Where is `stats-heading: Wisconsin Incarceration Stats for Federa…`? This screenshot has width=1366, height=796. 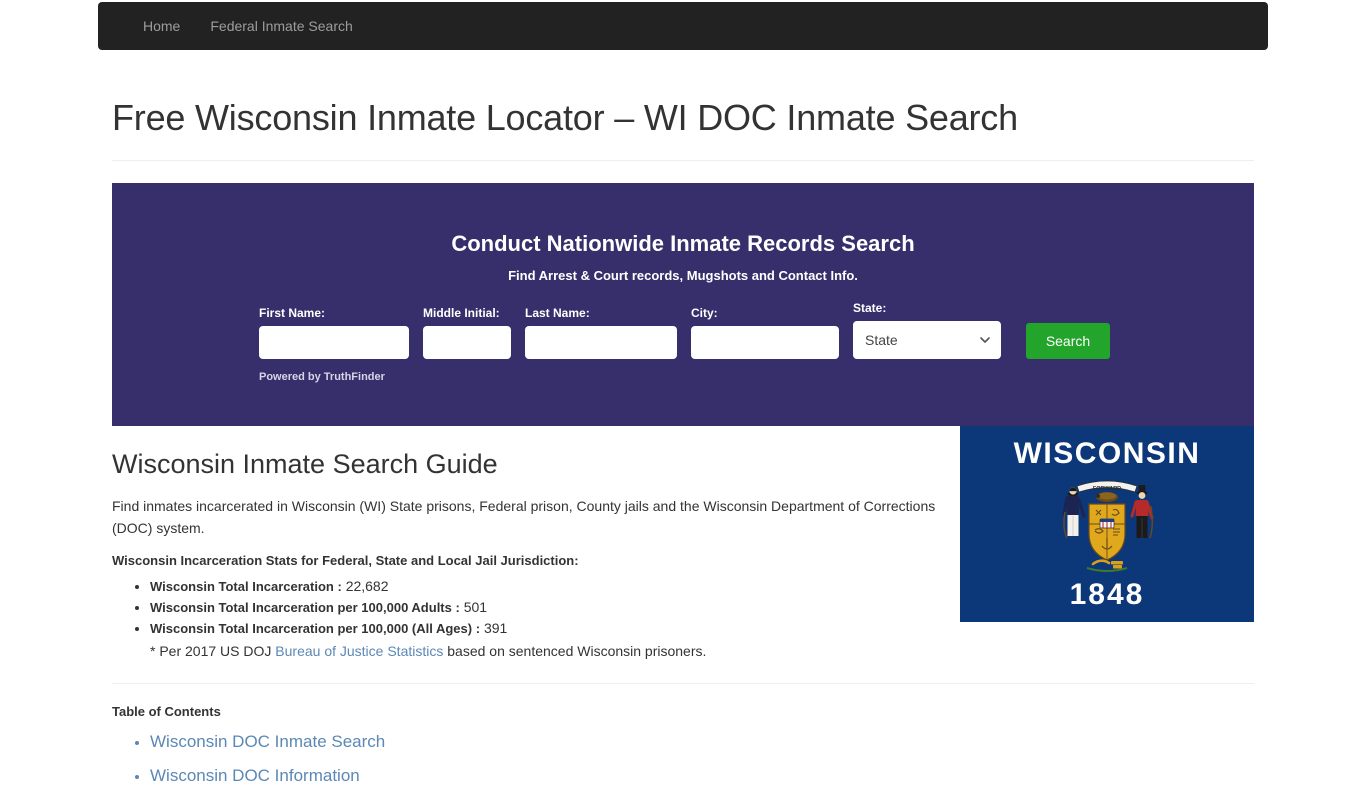 stats-heading: Wisconsin Incarceration Stats for Federa… is located at coordinates (345, 561).